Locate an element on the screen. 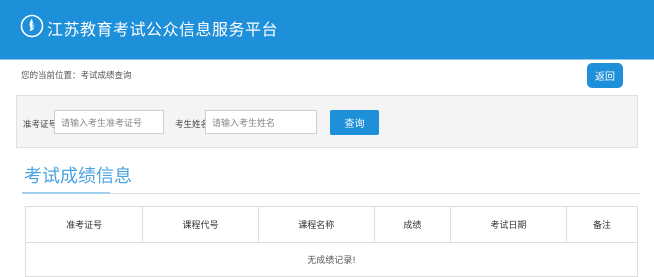 The image size is (654, 277). ticket-number-label: 准考证号 is located at coordinates (40, 125).